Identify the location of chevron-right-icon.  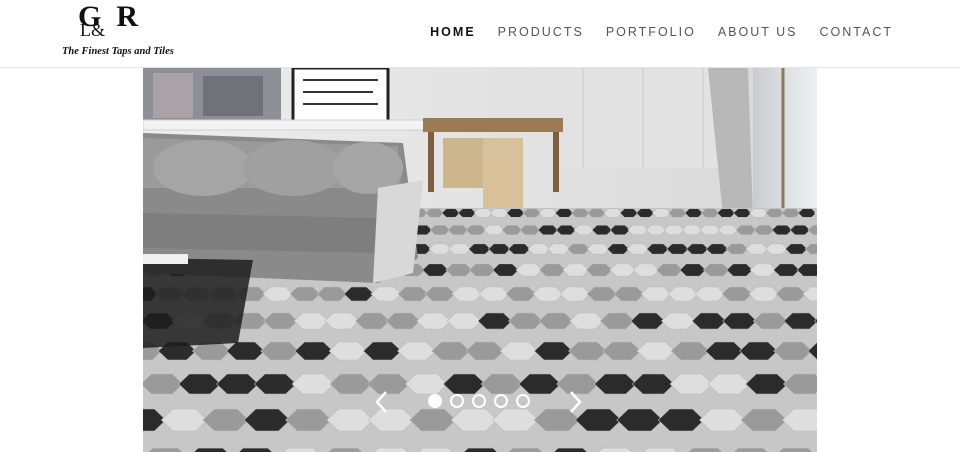
(576, 402).